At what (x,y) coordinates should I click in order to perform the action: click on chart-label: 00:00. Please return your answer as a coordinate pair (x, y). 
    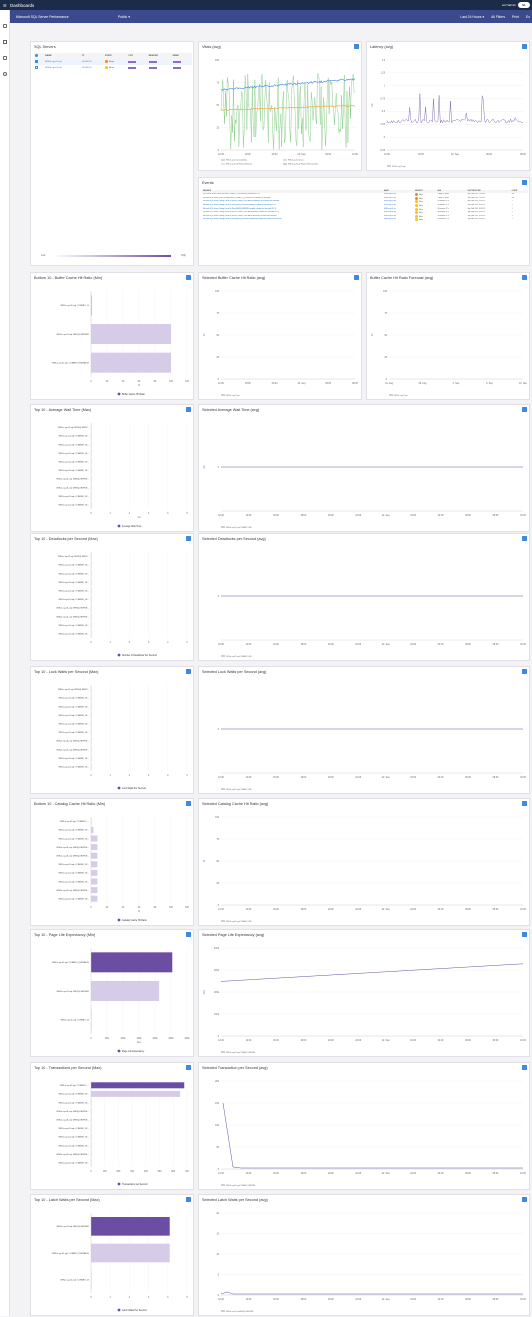
    Looking at the image, I should click on (275, 384).